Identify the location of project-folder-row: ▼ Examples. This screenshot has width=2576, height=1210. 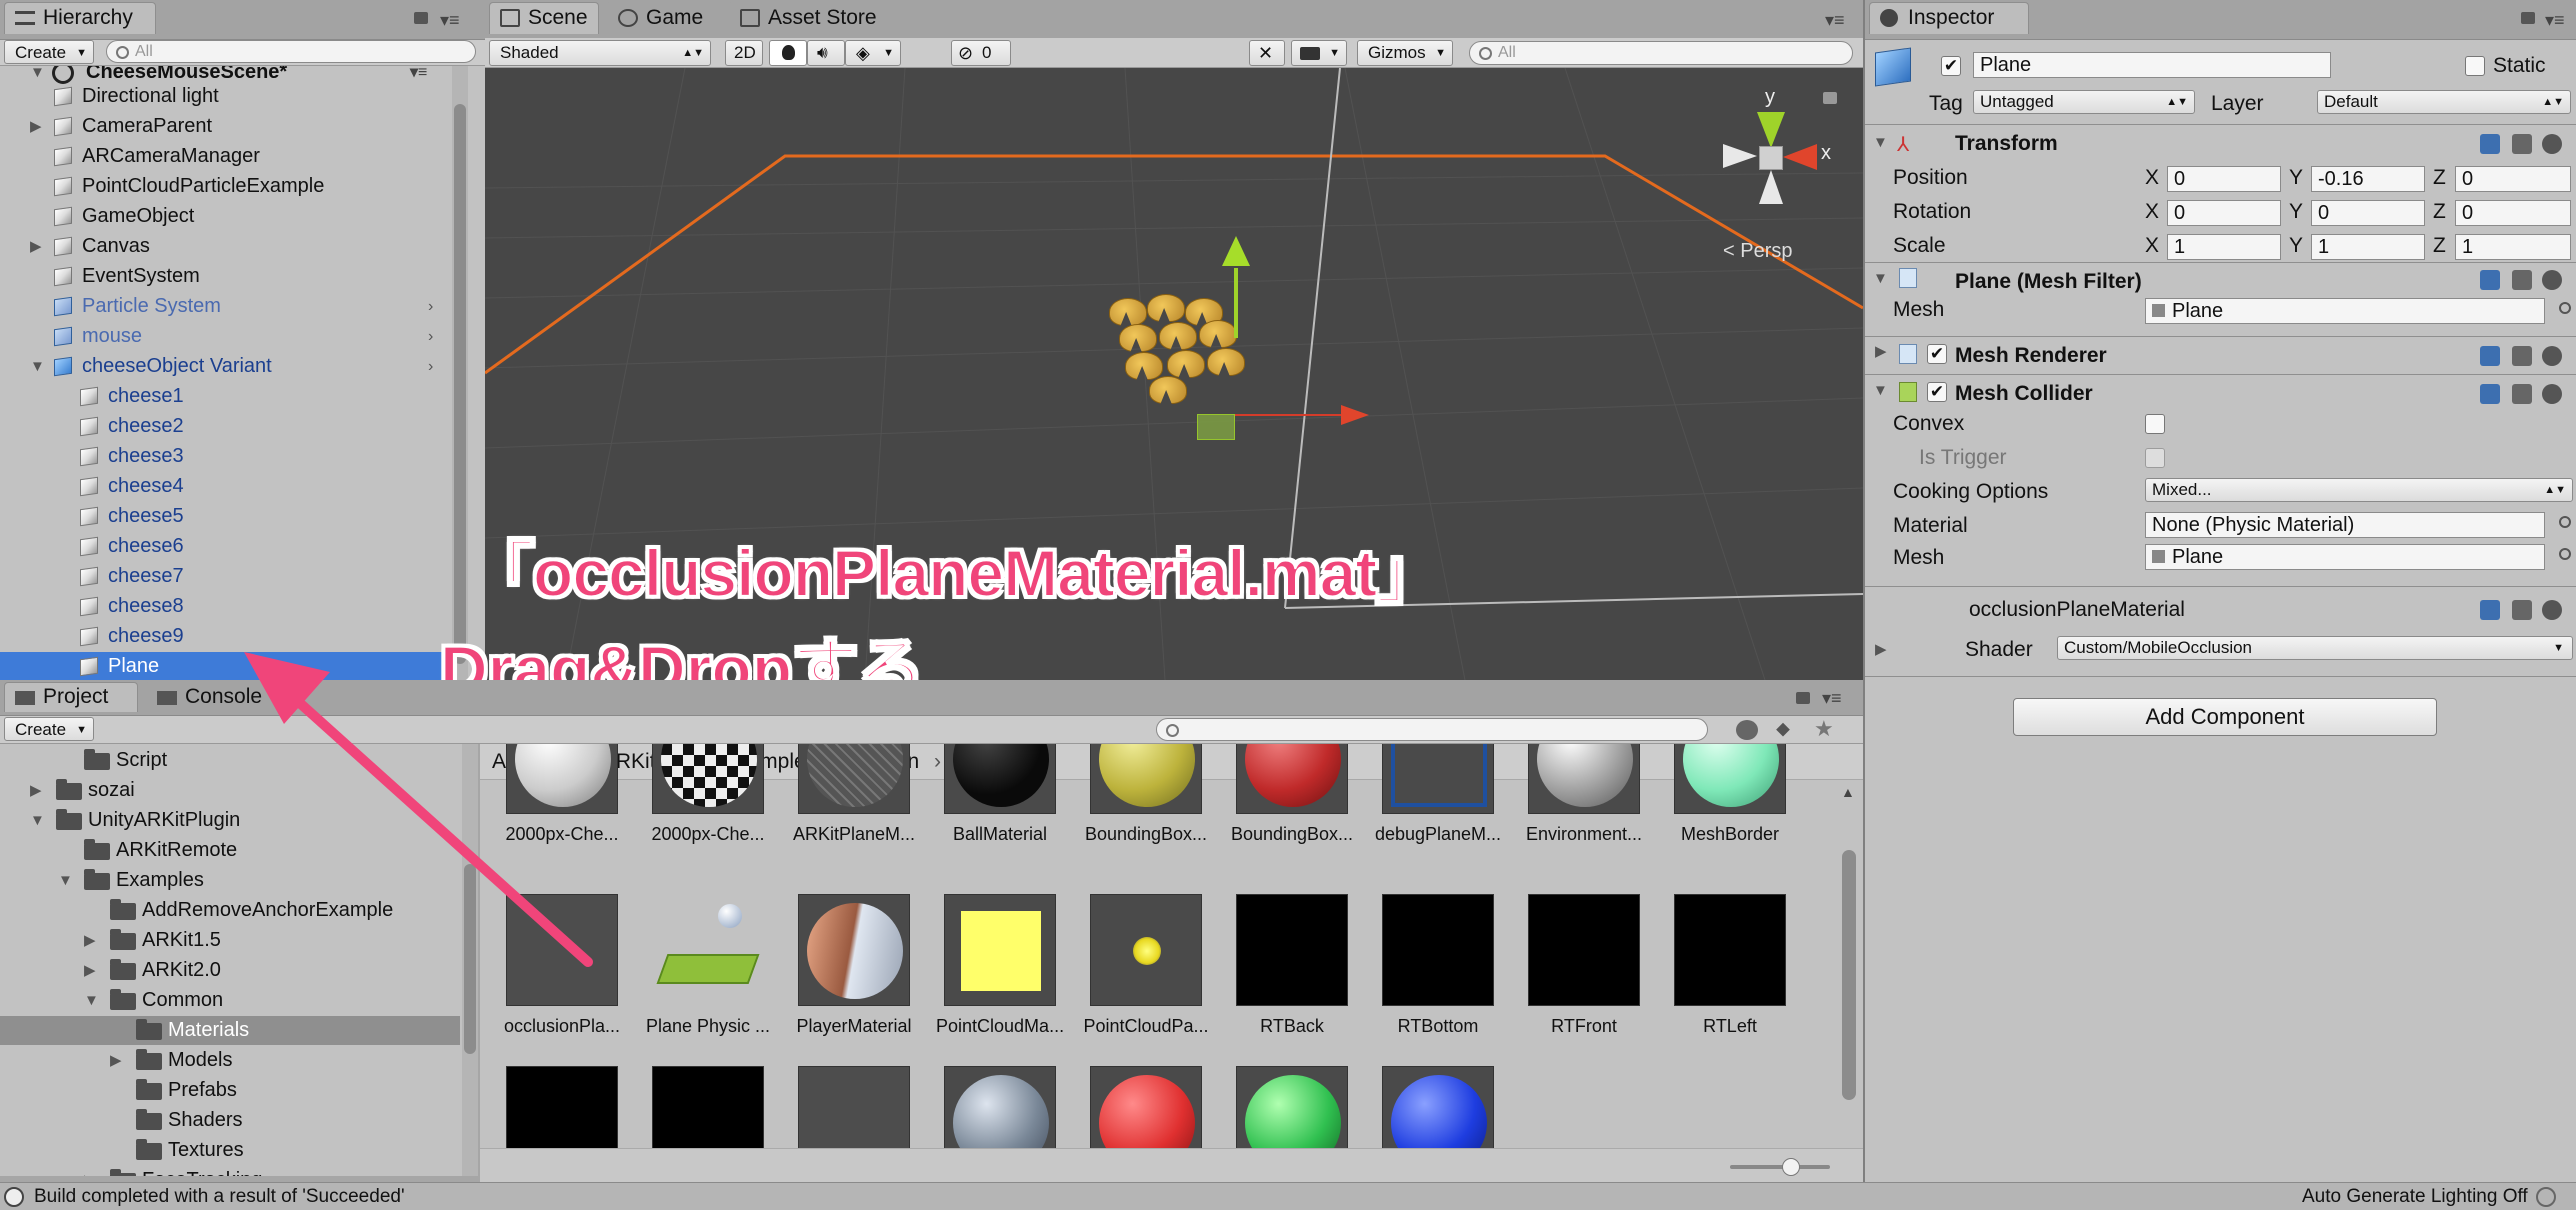
(230, 880).